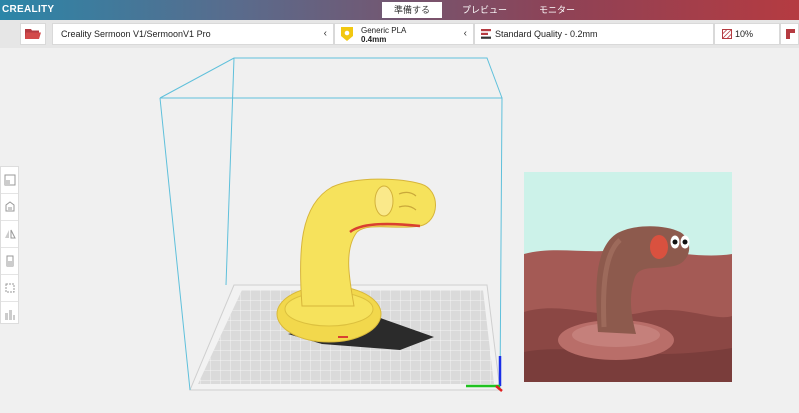  Describe the element at coordinates (557, 10) in the screenshot. I see `tab-monitor: モニター` at that location.